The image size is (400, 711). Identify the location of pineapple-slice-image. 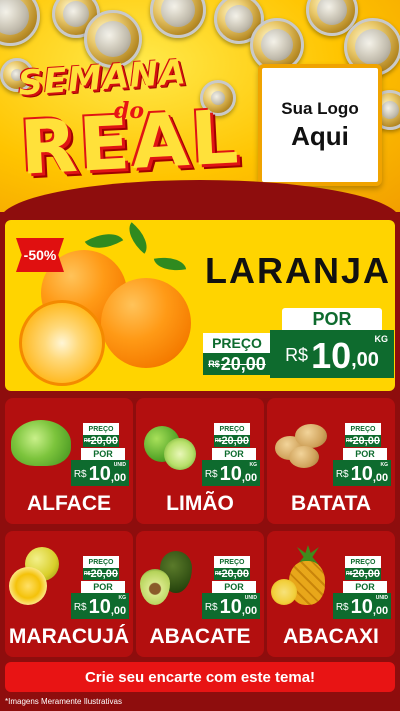
(284, 592).